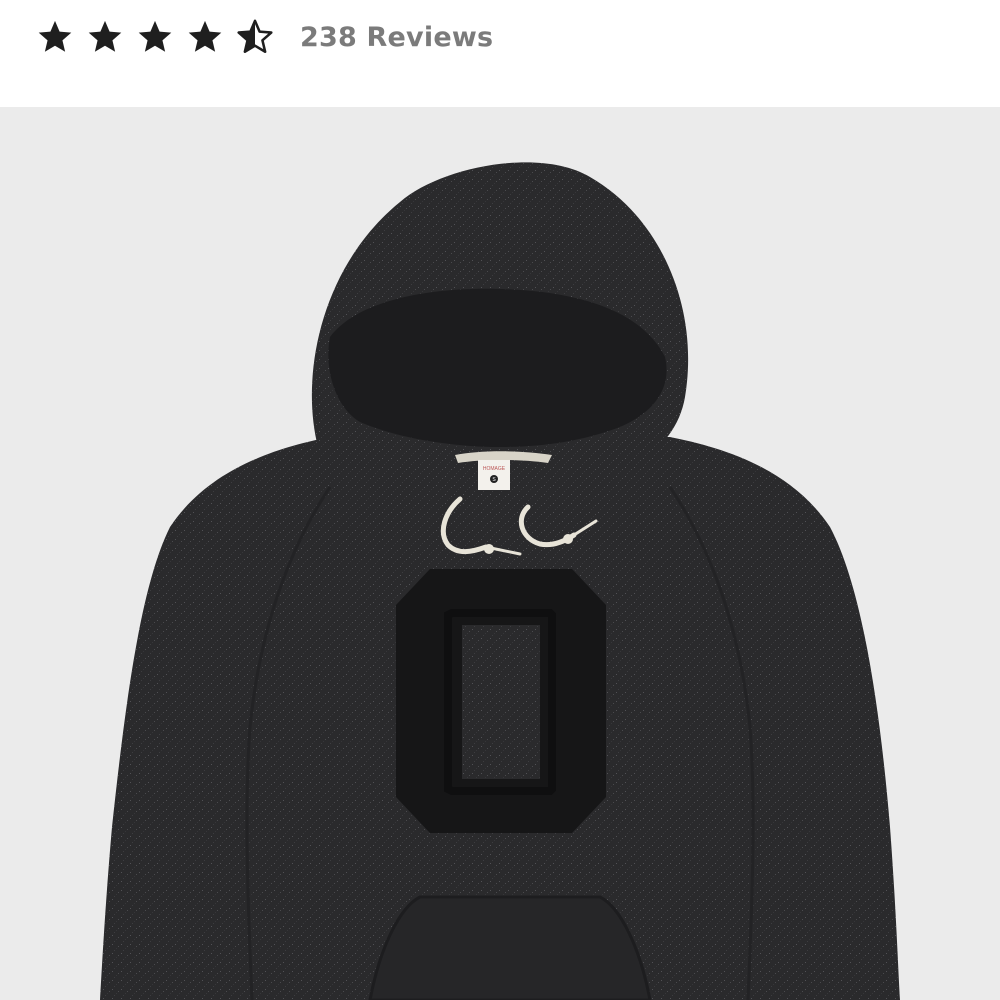  What do you see at coordinates (497, 367) in the screenshot?
I see `hood-opening` at bounding box center [497, 367].